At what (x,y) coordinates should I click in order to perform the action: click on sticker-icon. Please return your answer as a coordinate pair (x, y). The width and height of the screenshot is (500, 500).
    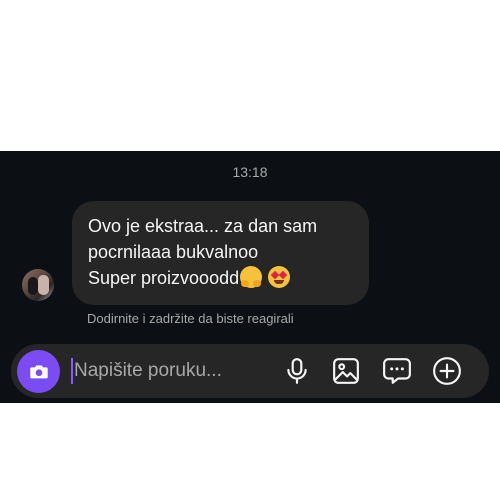
    Looking at the image, I should click on (397, 371).